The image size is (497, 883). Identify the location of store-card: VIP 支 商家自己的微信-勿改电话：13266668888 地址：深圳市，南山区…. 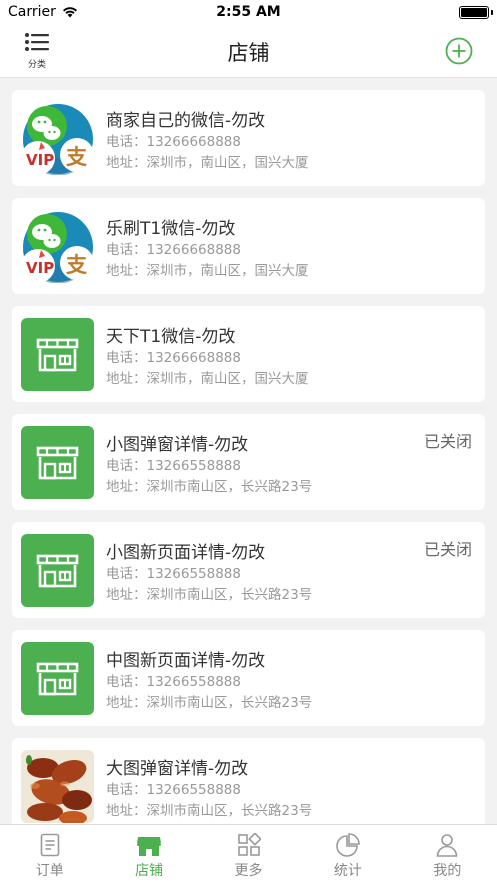
(248, 138).